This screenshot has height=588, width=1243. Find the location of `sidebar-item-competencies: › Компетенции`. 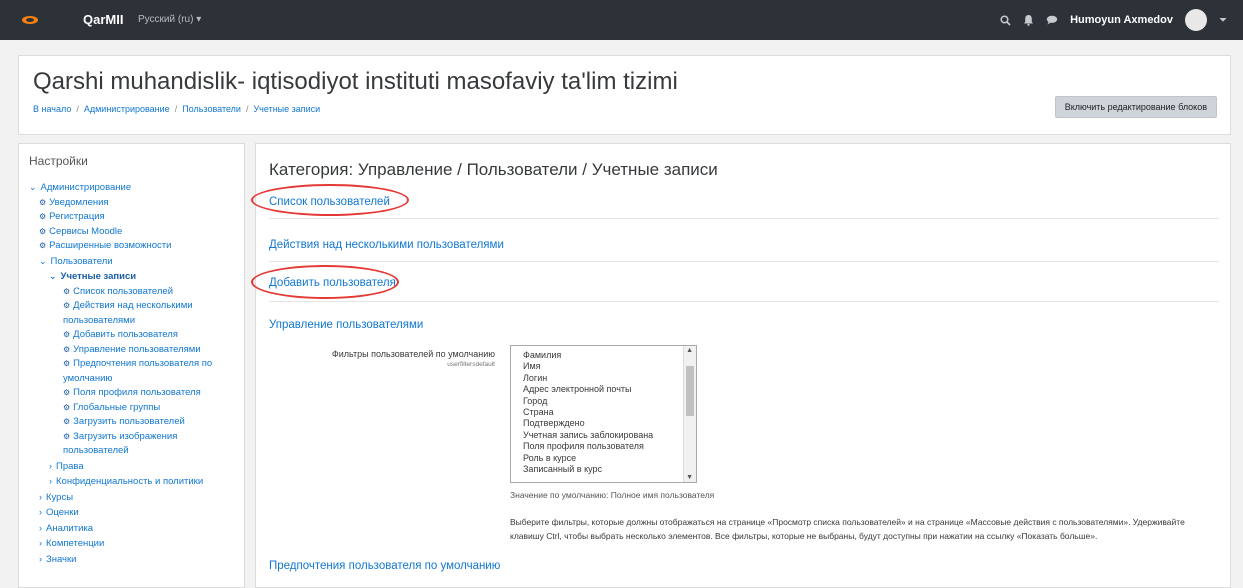

sidebar-item-competencies: › Компетенции is located at coordinates (134, 544).